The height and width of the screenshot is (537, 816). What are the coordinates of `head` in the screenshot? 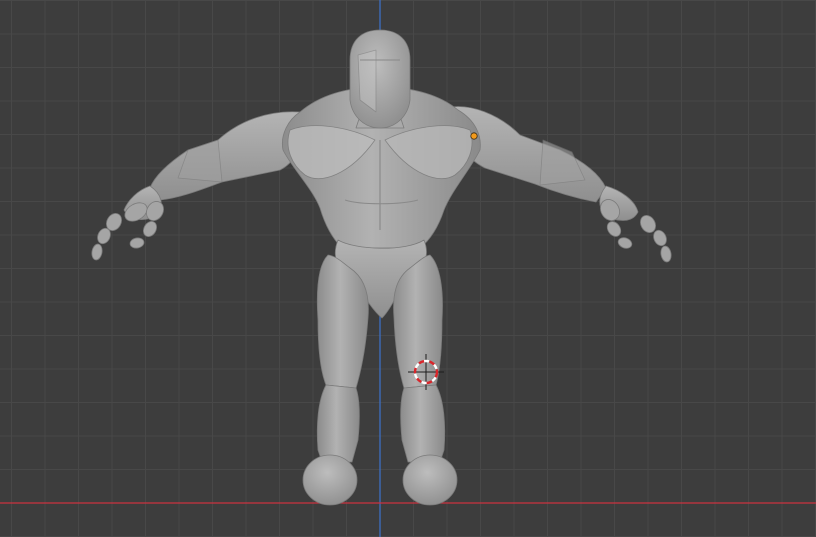 It's located at (380, 79).